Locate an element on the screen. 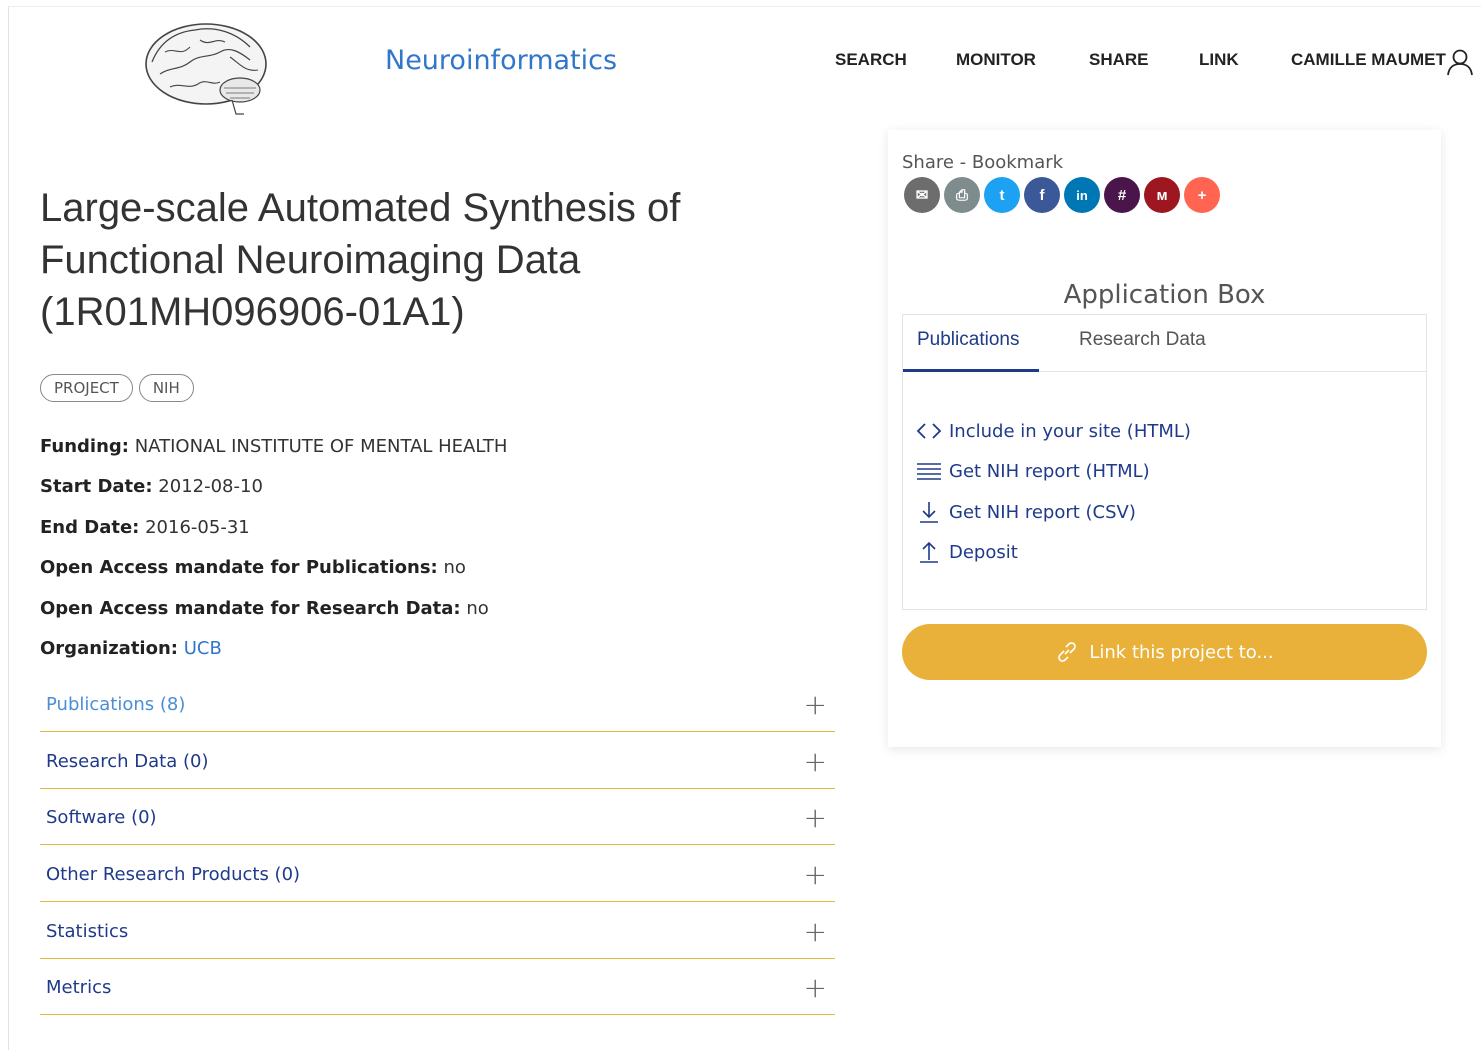 Image resolution: width=1481 pixels, height=1050 pixels. action-label: Deposit is located at coordinates (983, 552).